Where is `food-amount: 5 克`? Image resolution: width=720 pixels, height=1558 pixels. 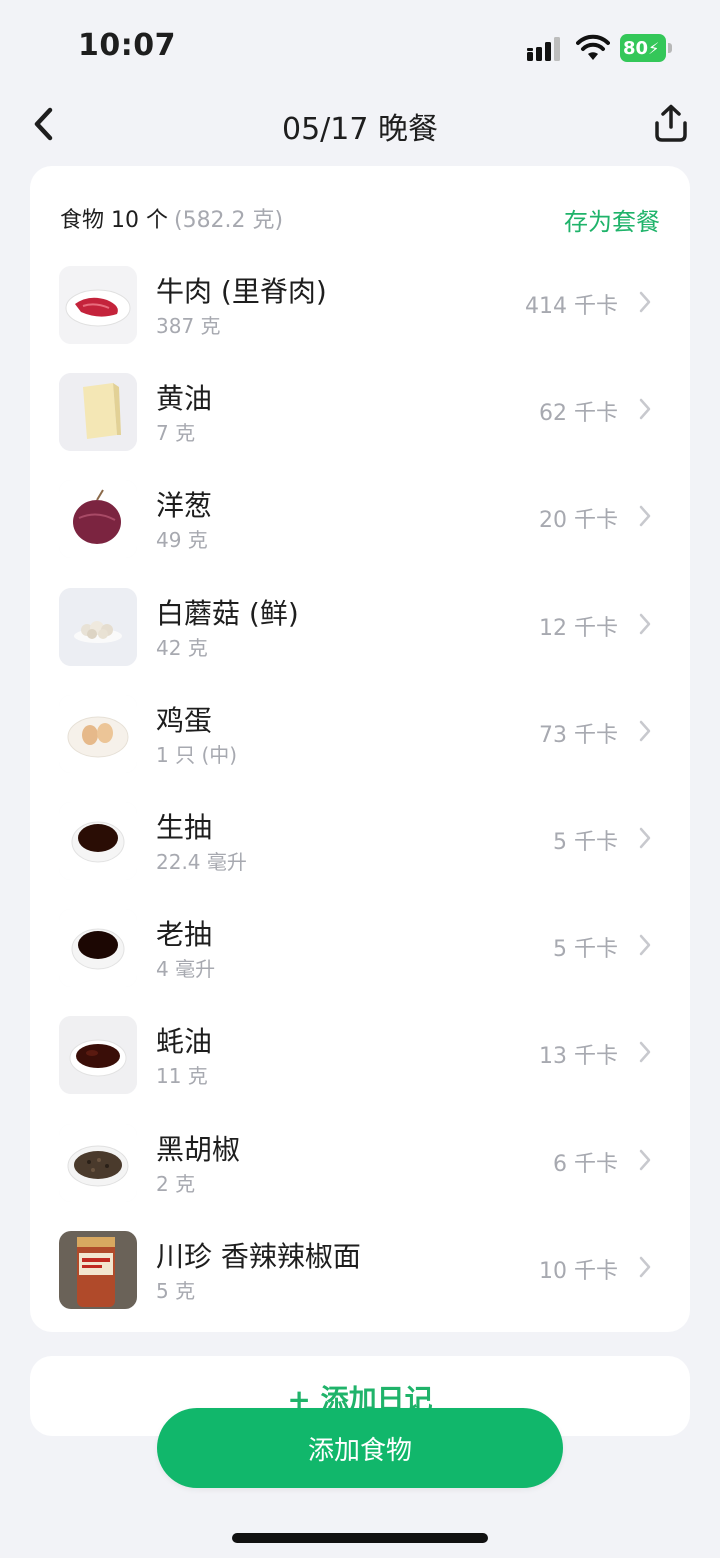 food-amount: 5 克 is located at coordinates (176, 1290).